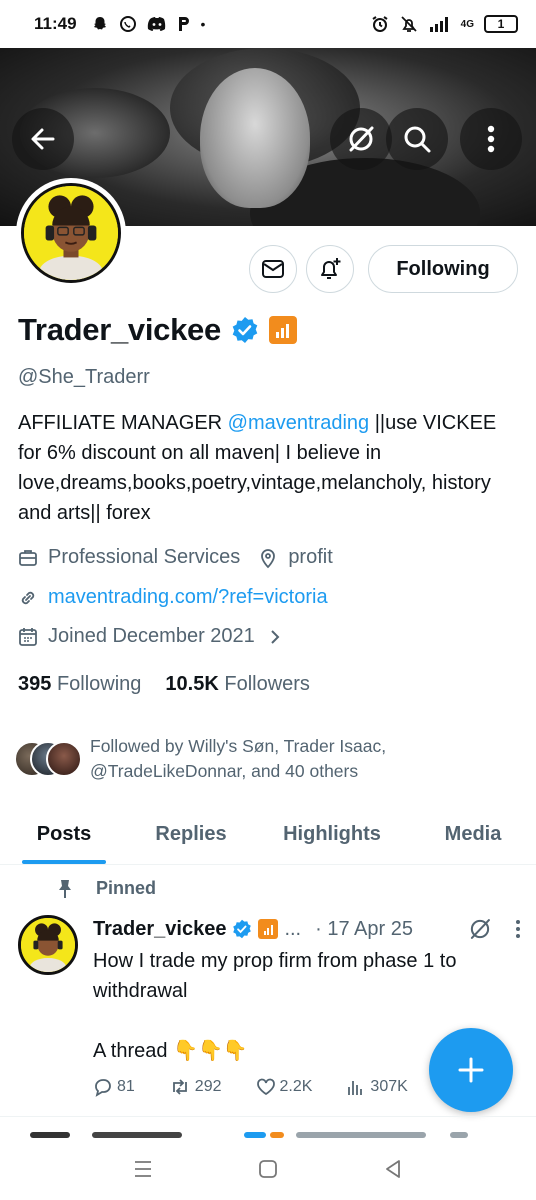  I want to click on profile-meta-website: maventrading.com/?ref=victoria, so click(173, 597).